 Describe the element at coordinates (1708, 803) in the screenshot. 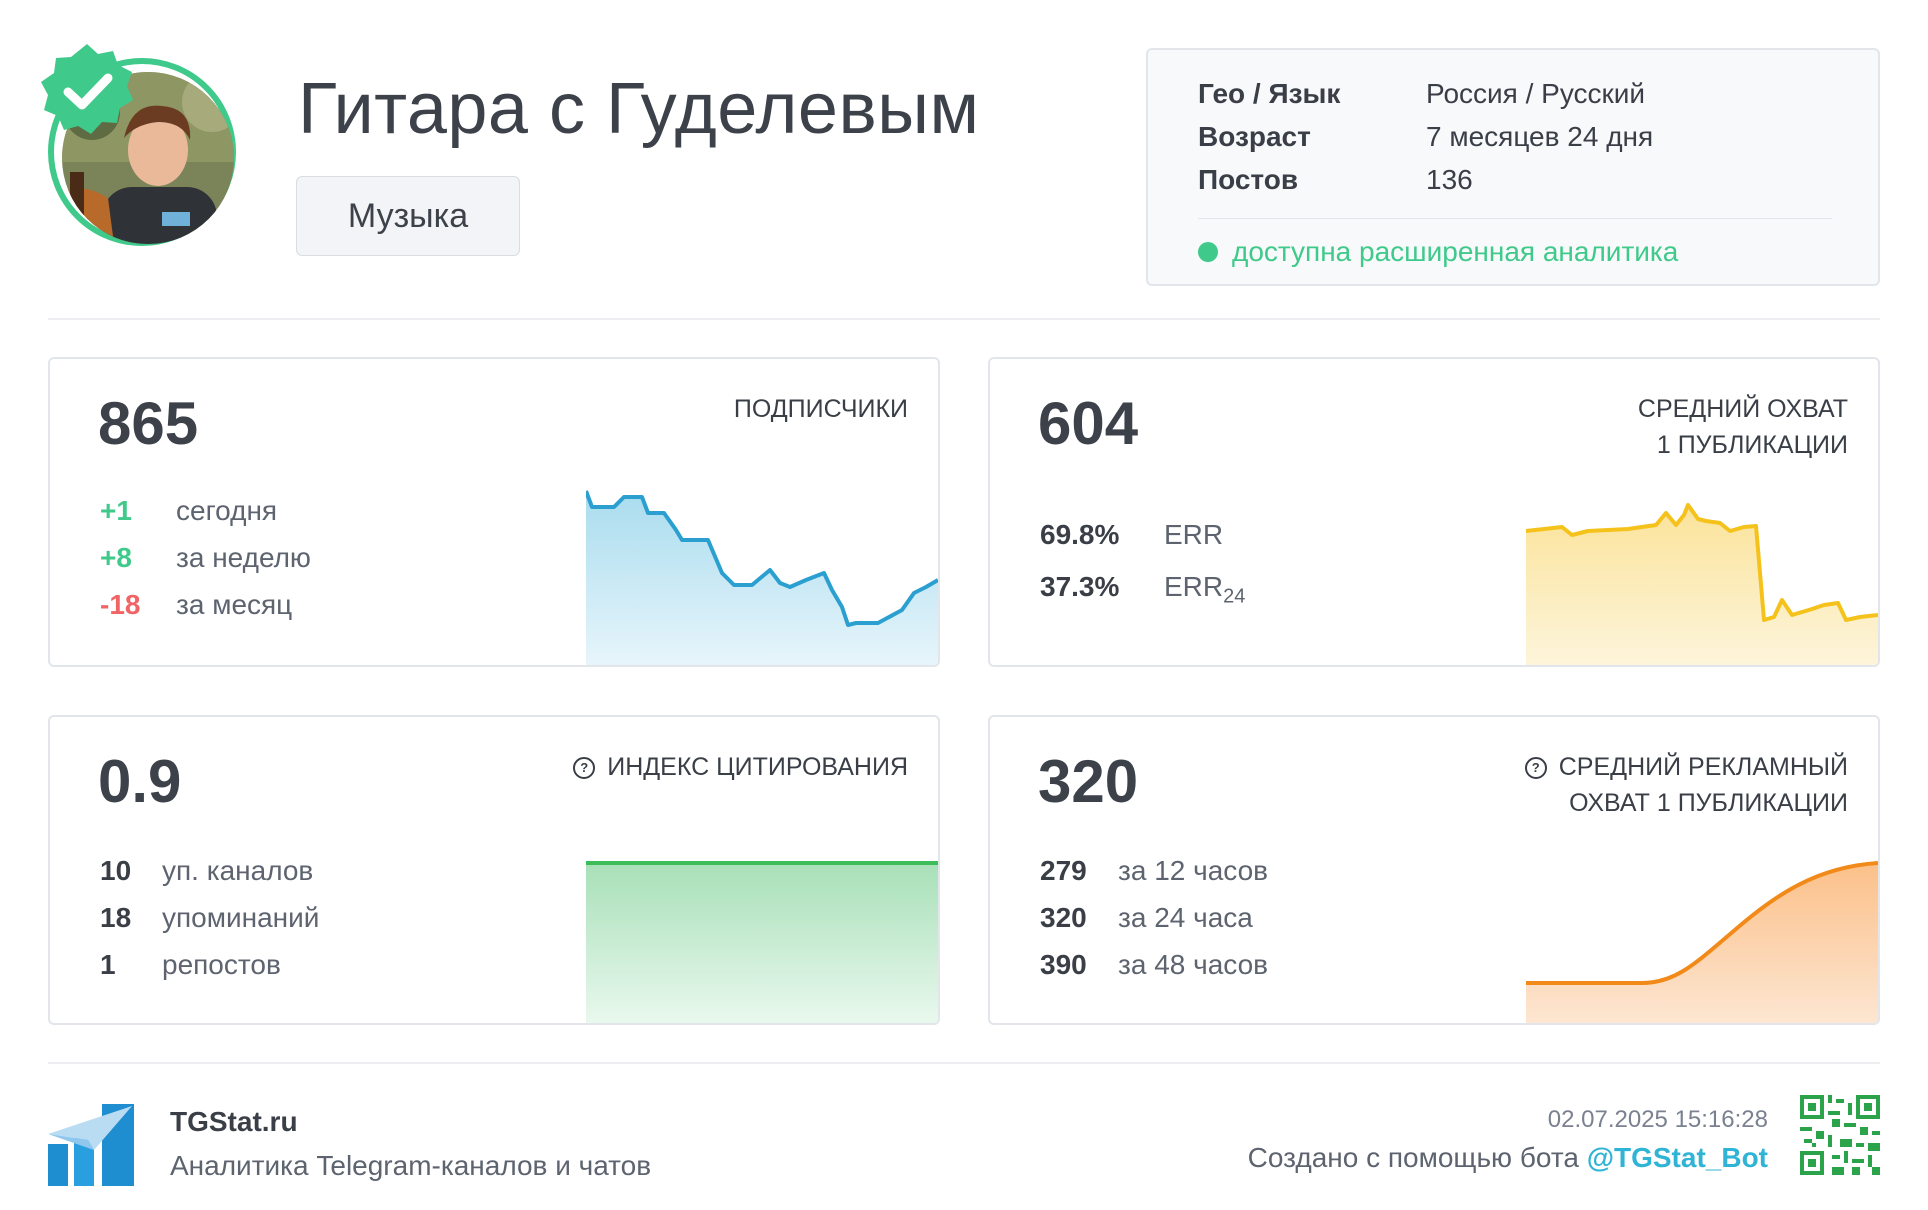

I see `ad-reach-label-line2: ОХВАТ 1 ПУБЛИКАЦИИ` at that location.